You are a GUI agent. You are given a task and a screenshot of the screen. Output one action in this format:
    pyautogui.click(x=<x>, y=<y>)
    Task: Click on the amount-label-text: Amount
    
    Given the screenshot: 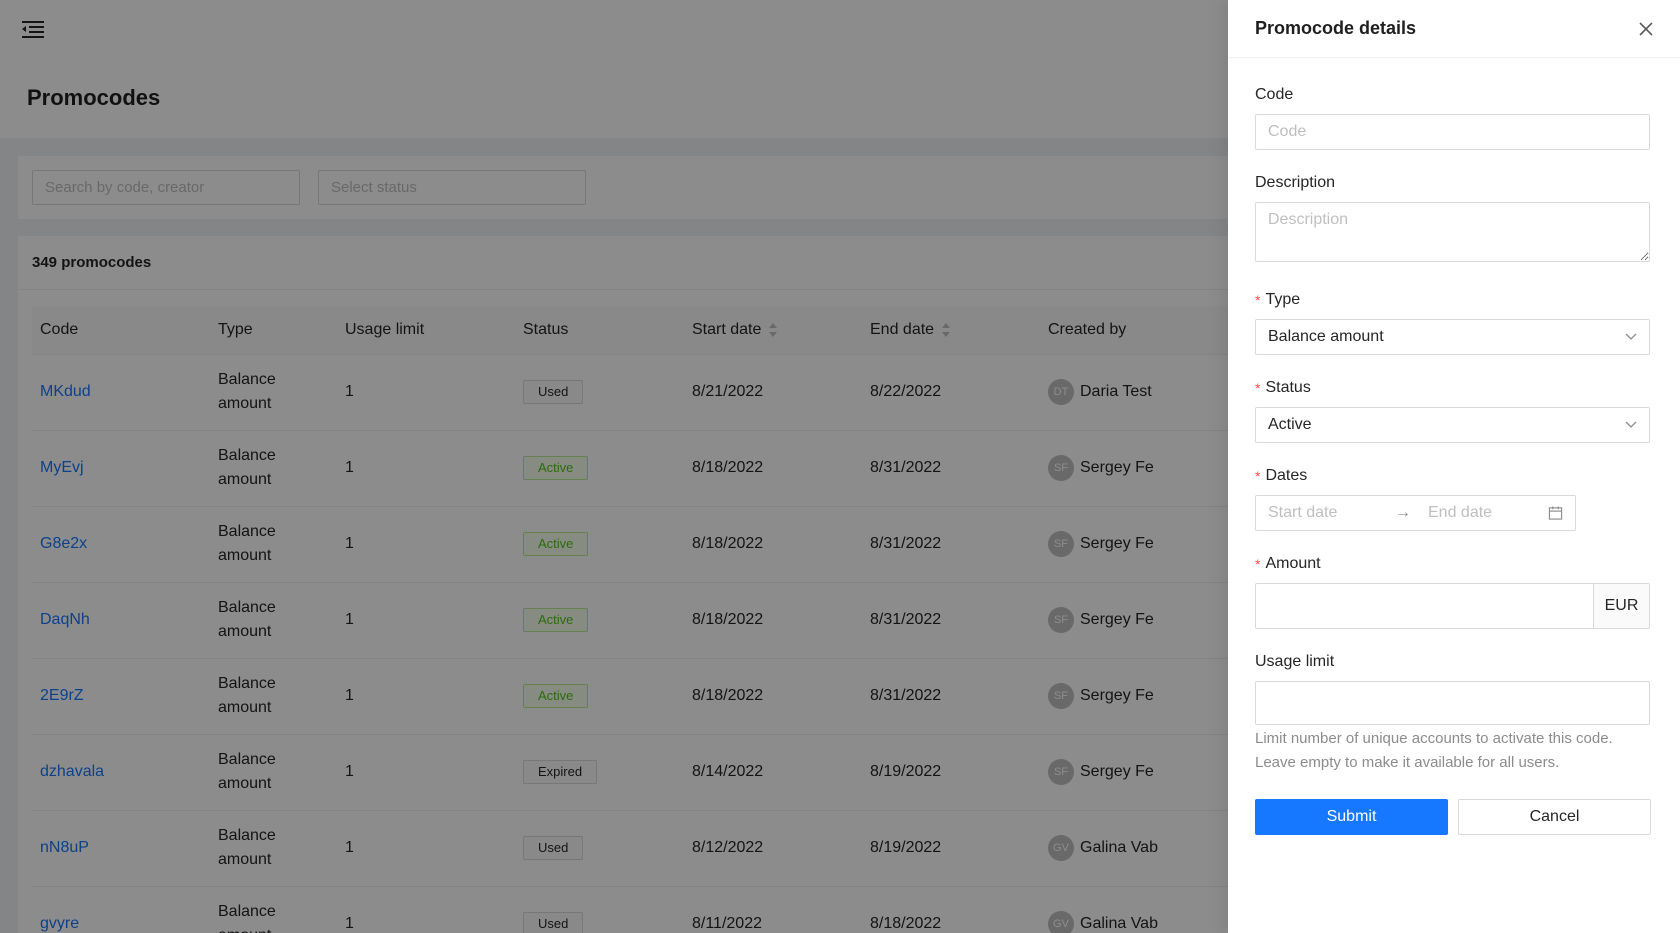 What is the action you would take?
    pyautogui.click(x=1293, y=563)
    